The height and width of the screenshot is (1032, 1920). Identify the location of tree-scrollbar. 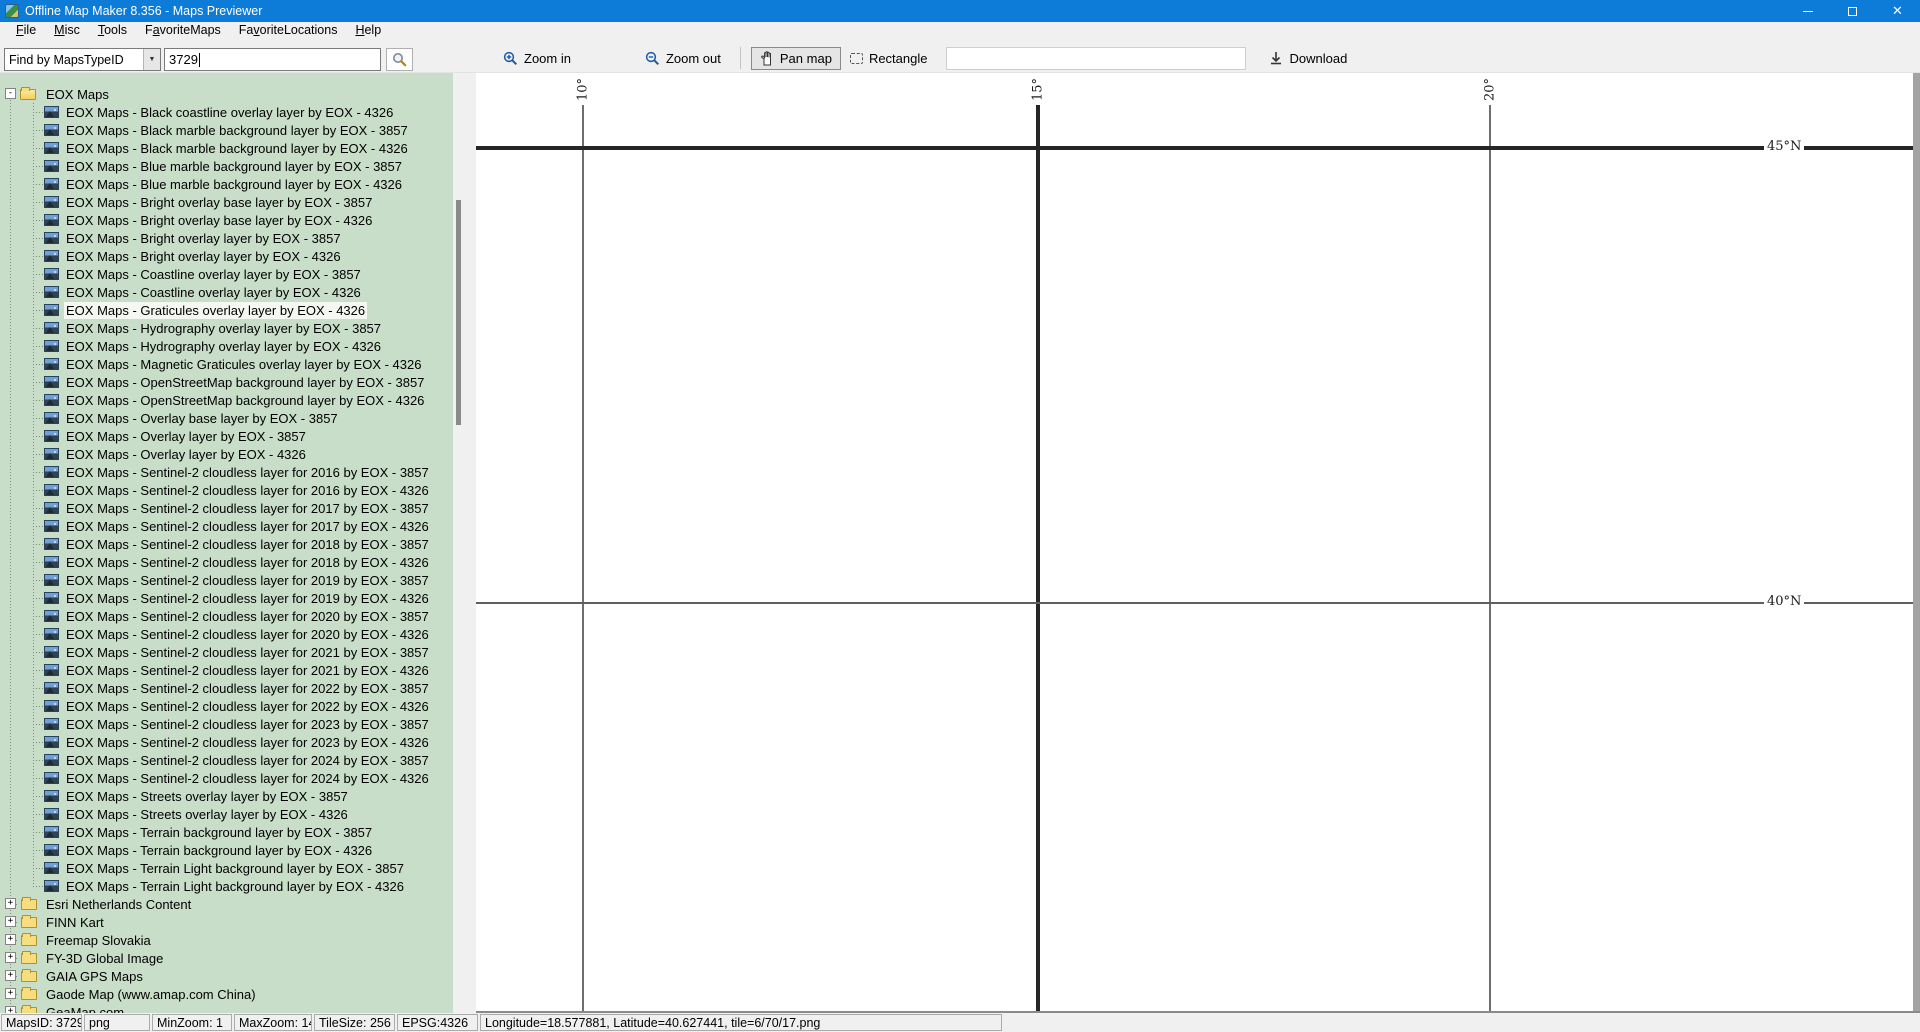
(464, 543).